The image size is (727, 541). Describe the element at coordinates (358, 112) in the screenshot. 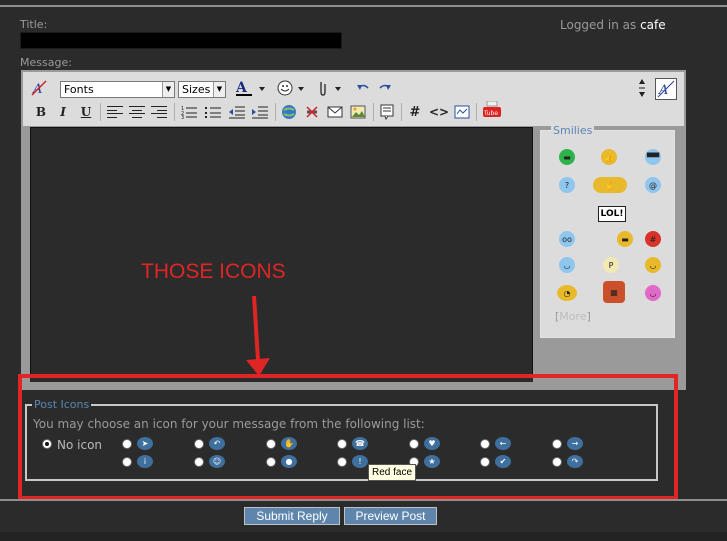

I see `insert-image-icon` at that location.